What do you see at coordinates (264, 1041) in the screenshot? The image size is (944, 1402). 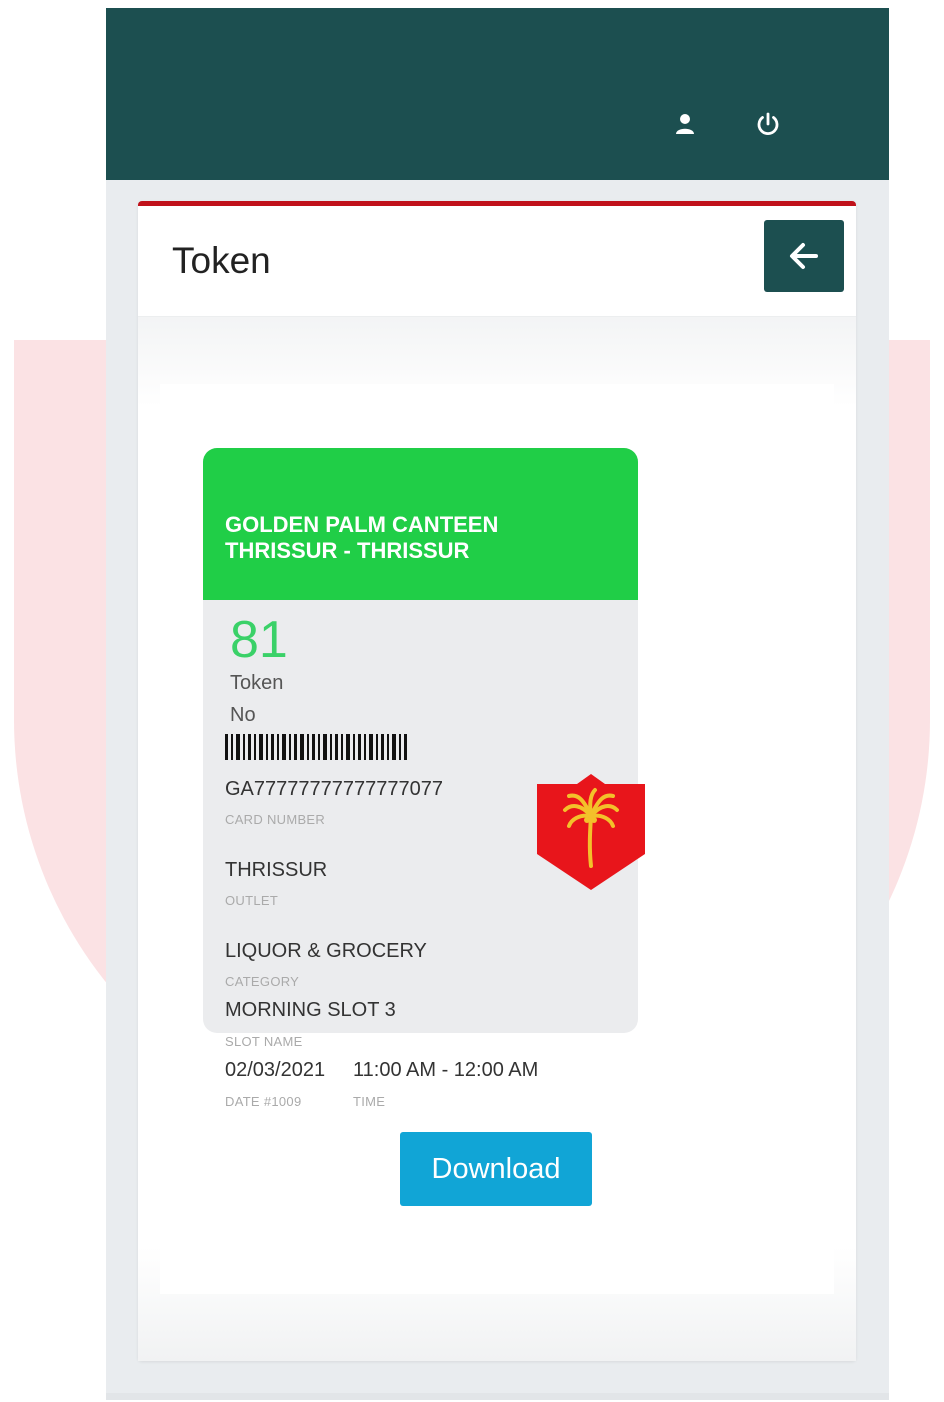 I see `slot-name-label: SLOT NAME` at bounding box center [264, 1041].